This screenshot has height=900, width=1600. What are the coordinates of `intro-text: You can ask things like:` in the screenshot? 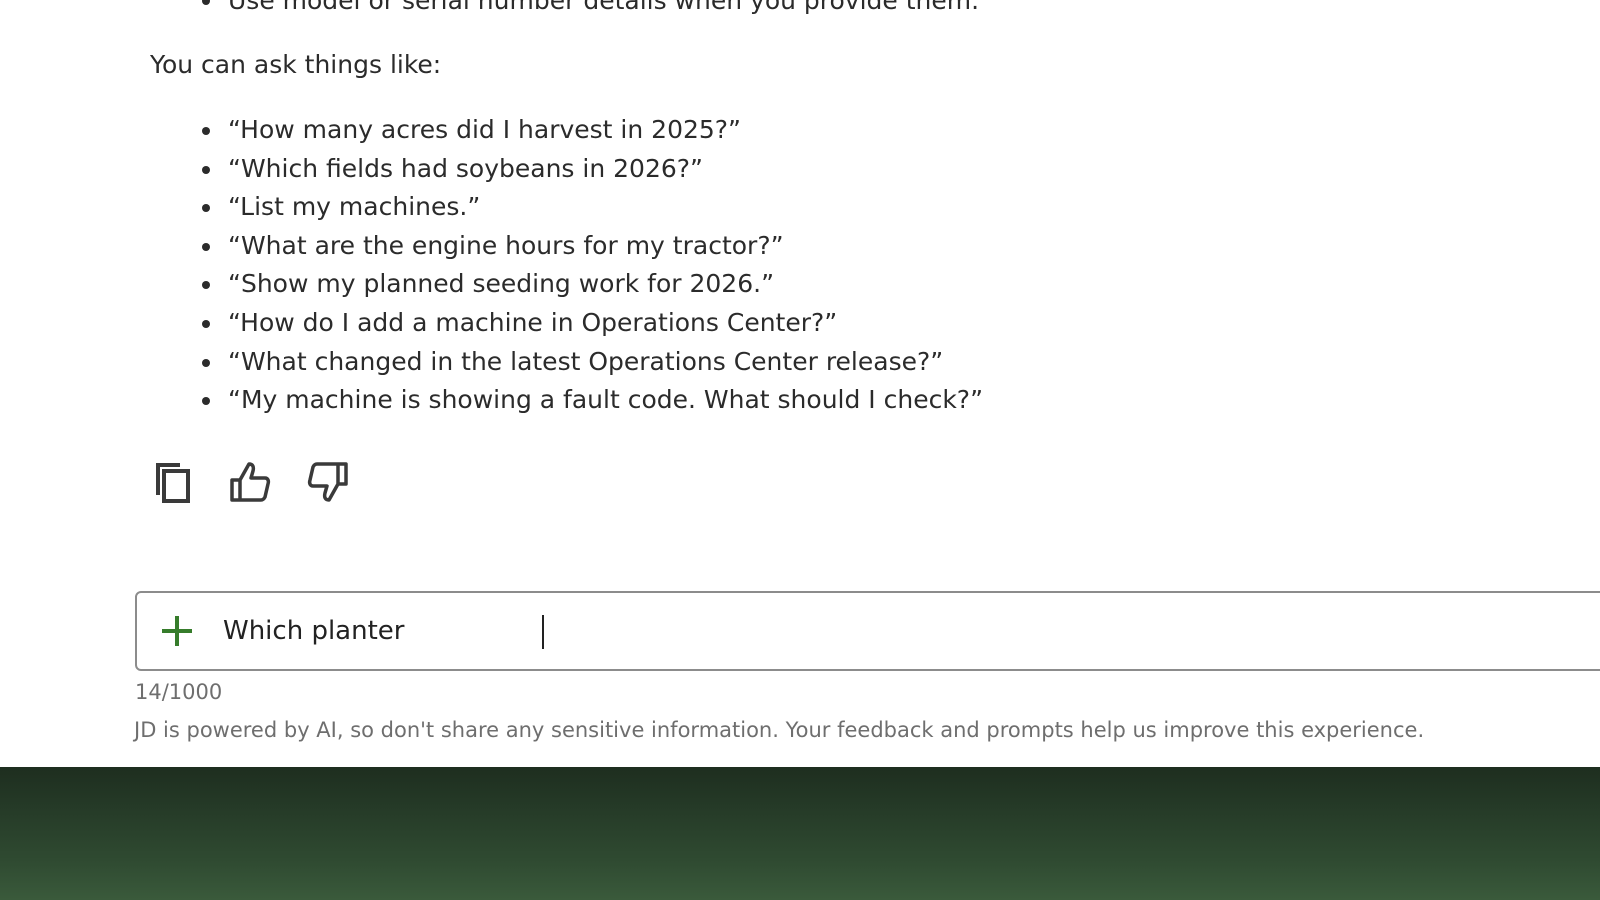 It's located at (296, 64).